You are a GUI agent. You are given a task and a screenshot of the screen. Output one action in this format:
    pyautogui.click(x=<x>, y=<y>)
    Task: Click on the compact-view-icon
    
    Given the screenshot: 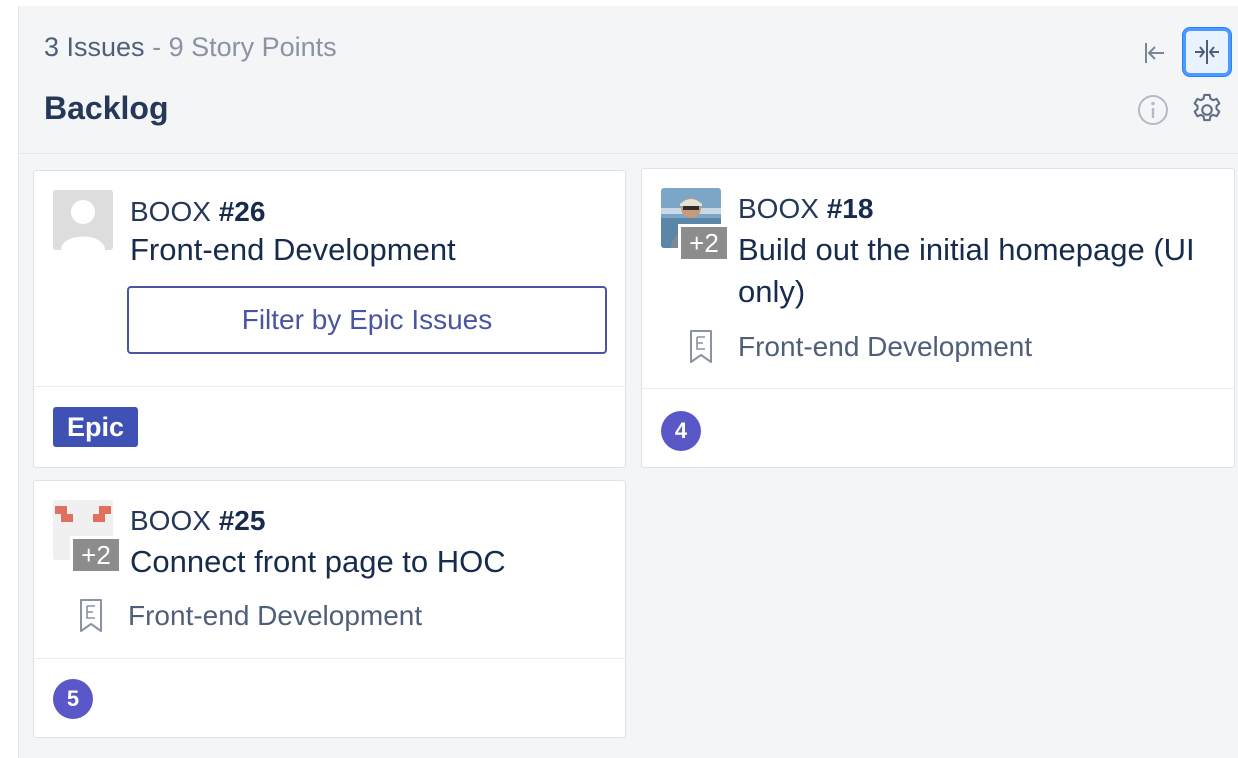 What is the action you would take?
    pyautogui.click(x=1207, y=52)
    